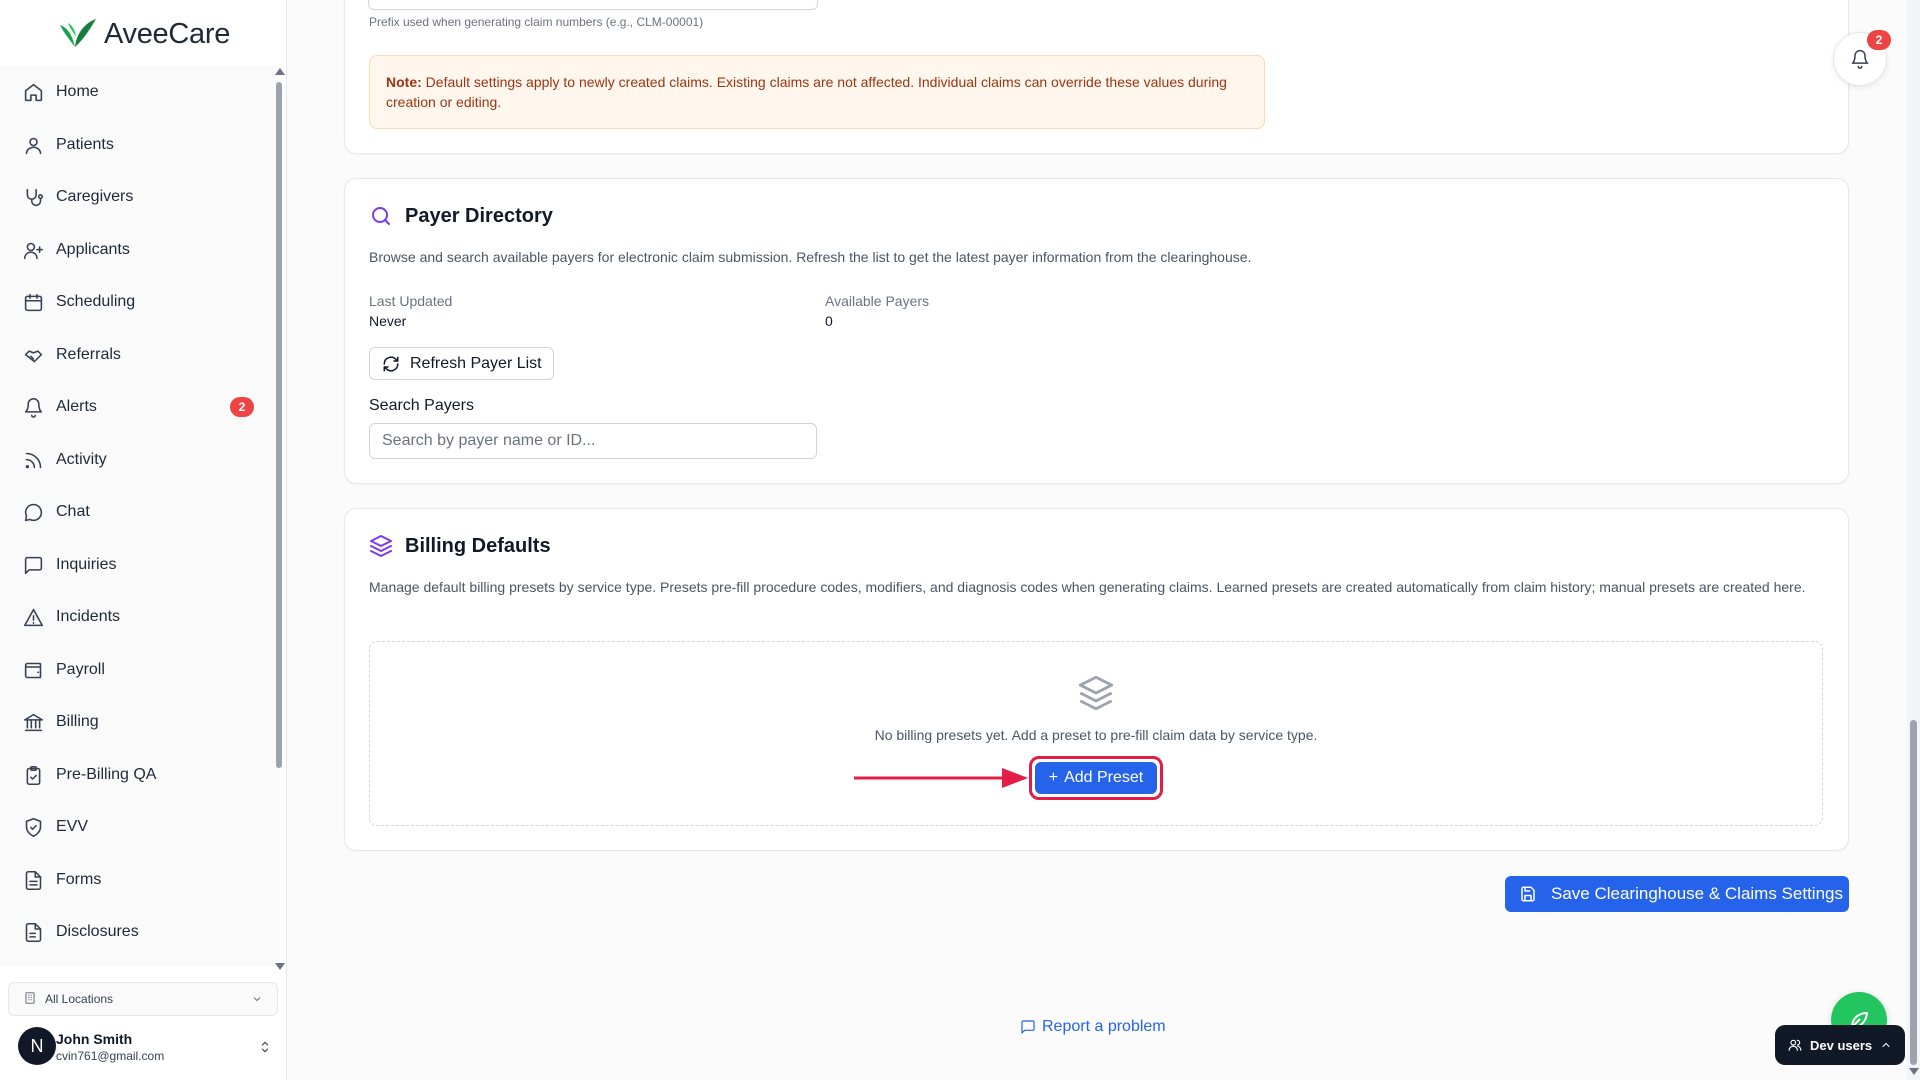 Image resolution: width=1920 pixels, height=1080 pixels. What do you see at coordinates (279, 425) in the screenshot?
I see `sidebar-scroll-thumb` at bounding box center [279, 425].